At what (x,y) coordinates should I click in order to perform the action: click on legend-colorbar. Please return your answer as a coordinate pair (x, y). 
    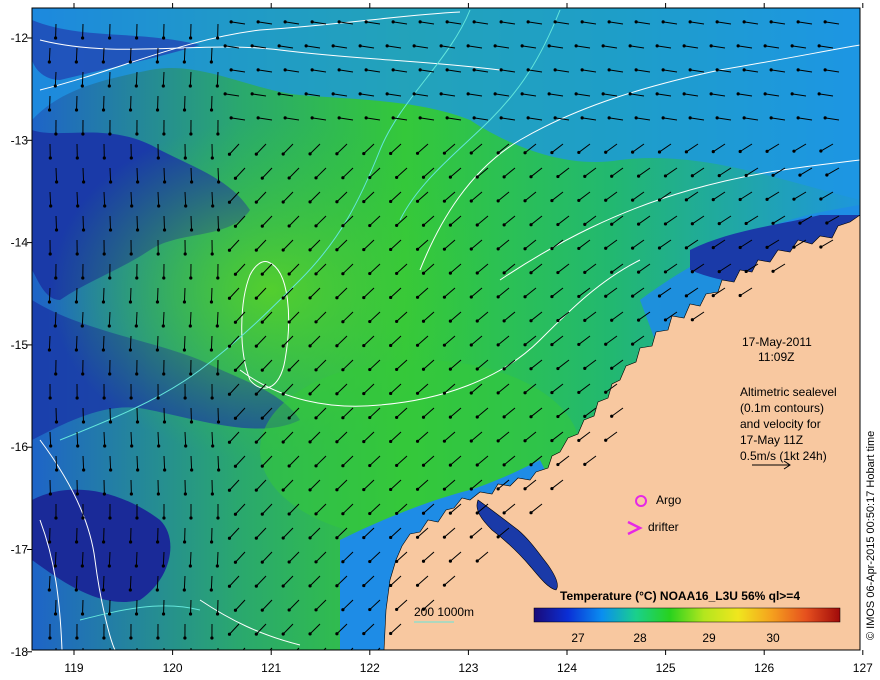
    Looking at the image, I should click on (687, 615).